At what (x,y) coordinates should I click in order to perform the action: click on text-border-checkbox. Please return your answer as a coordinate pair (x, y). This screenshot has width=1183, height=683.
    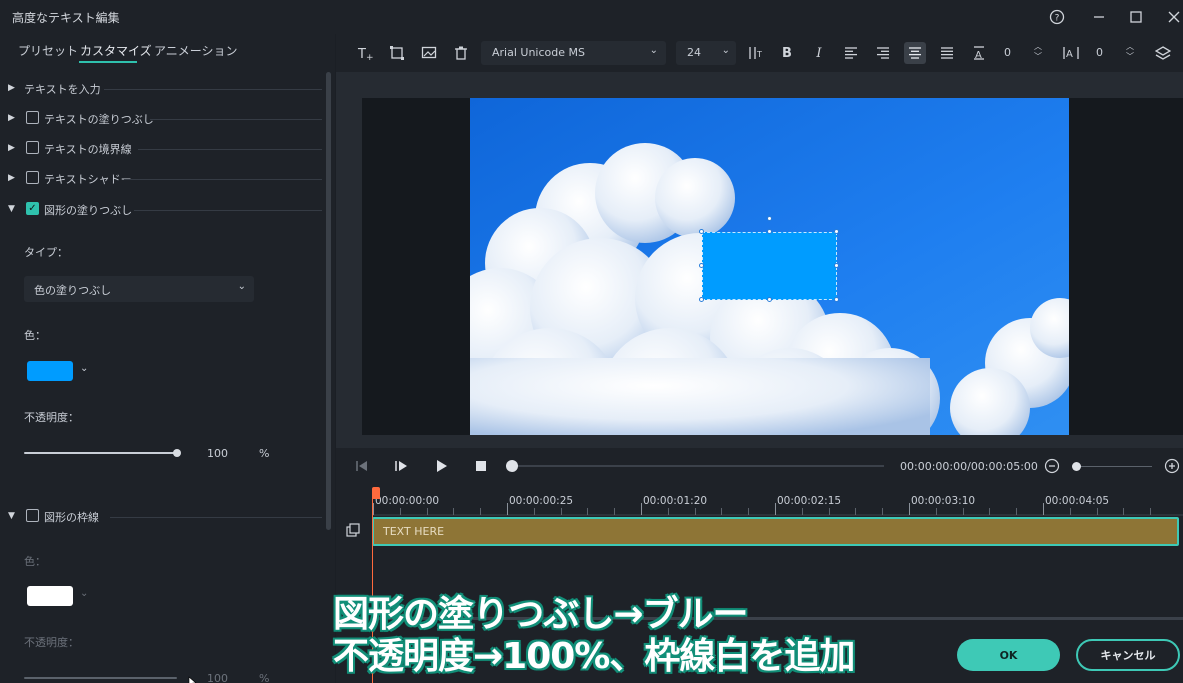
    Looking at the image, I should click on (32, 147).